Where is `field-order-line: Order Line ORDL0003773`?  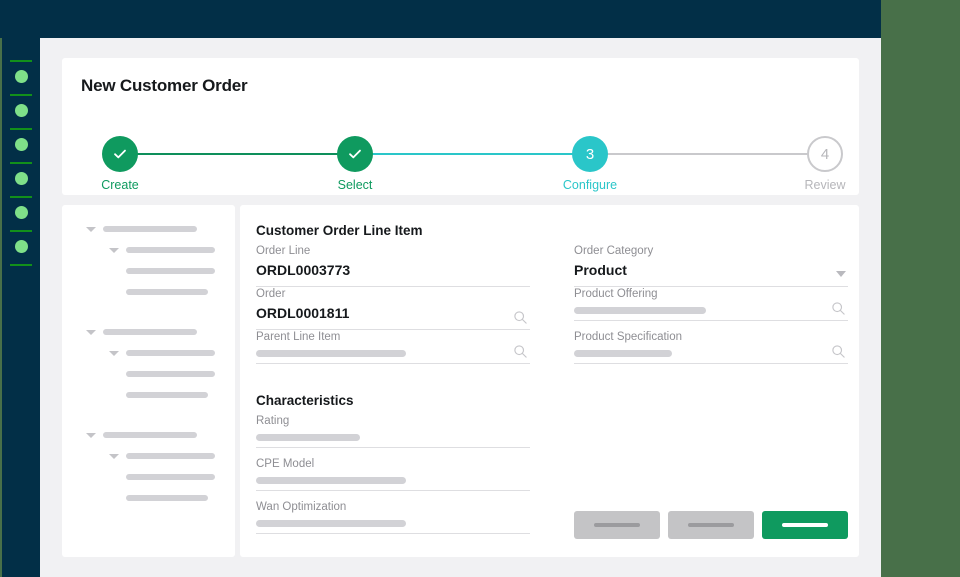 field-order-line: Order Line ORDL0003773 is located at coordinates (393, 266).